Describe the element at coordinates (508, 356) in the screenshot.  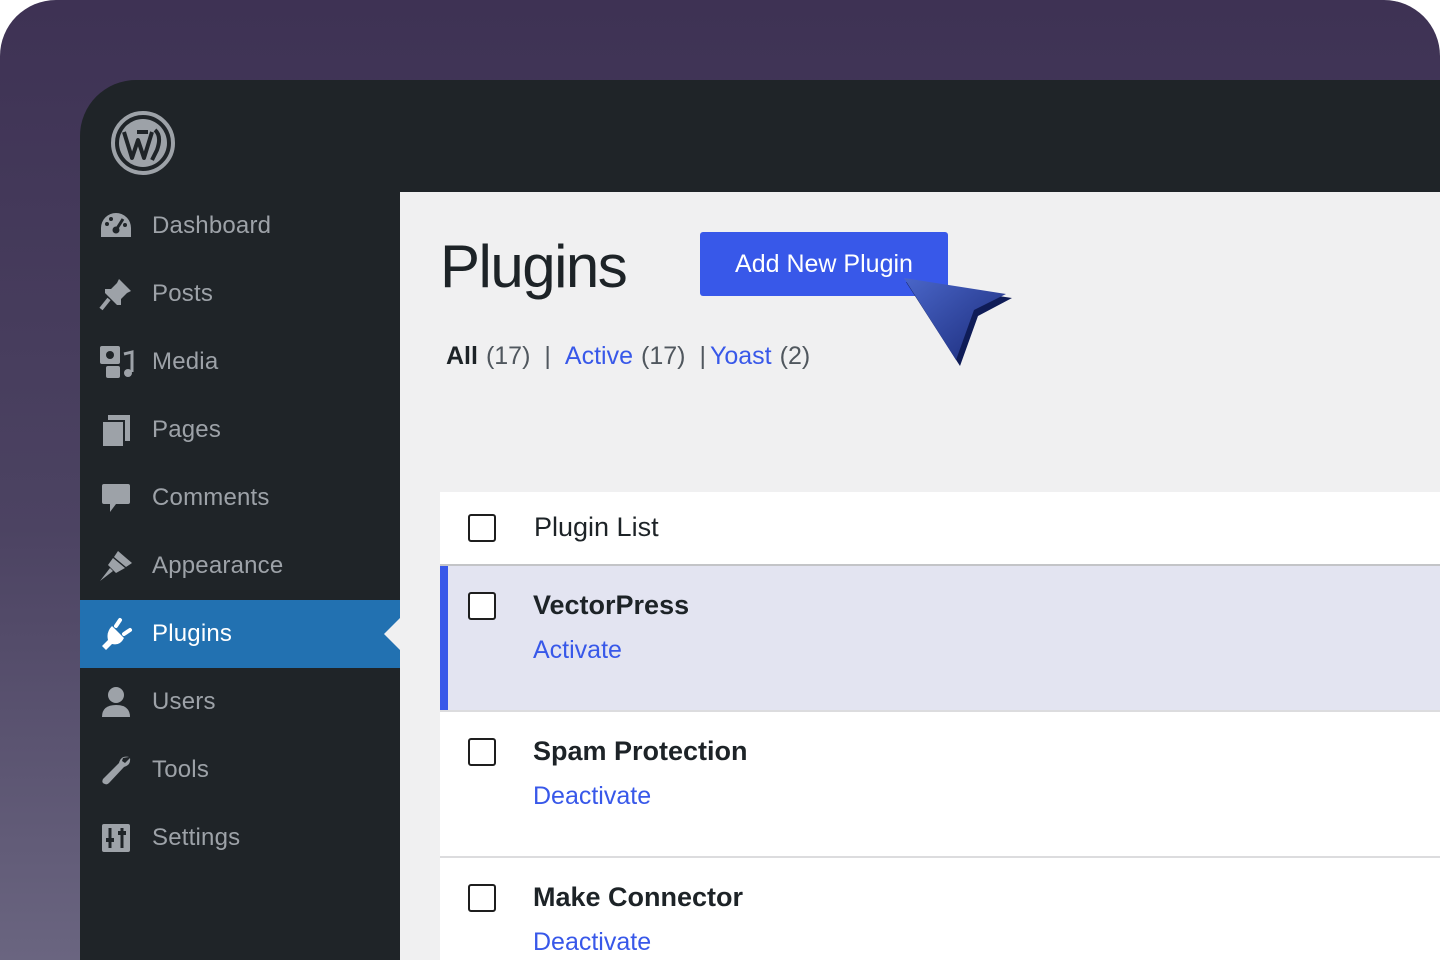
I see `filter-all-count: (17)` at that location.